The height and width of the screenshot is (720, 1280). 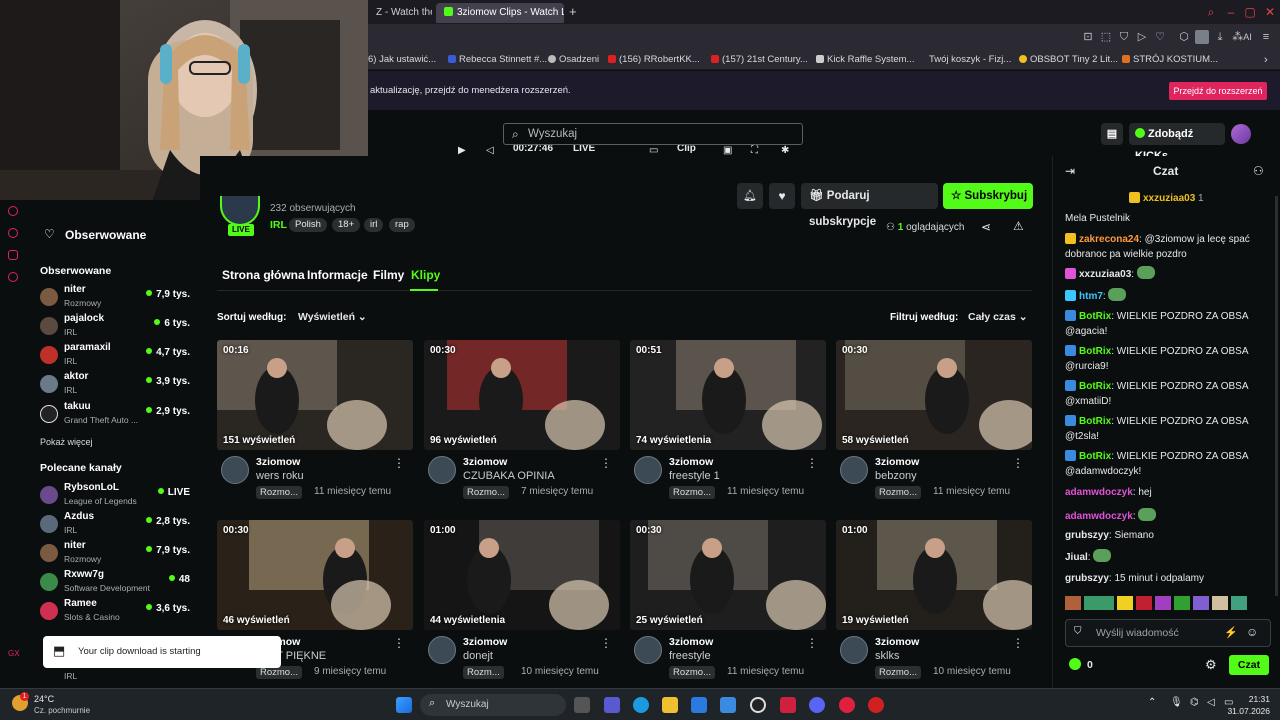 What do you see at coordinates (998, 317) in the screenshot?
I see `filter-dropdown: Cały czas ⌄` at bounding box center [998, 317].